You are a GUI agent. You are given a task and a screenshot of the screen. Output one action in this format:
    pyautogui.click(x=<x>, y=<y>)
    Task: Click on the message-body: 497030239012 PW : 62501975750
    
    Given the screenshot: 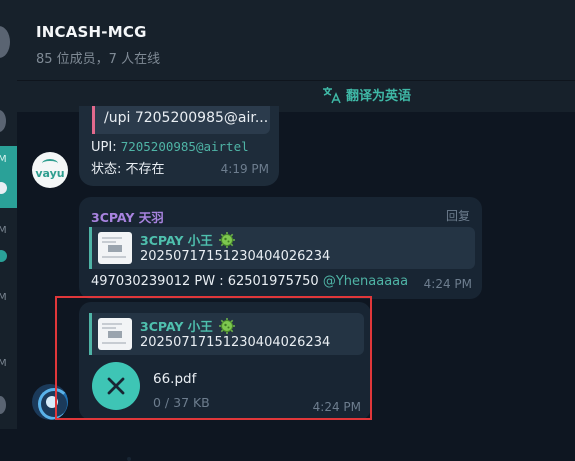 What is the action you would take?
    pyautogui.click(x=207, y=281)
    